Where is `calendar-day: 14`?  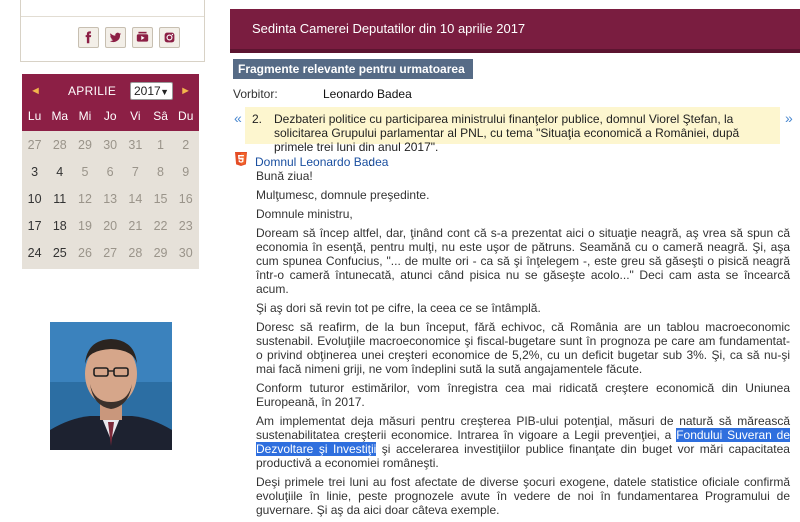 calendar-day: 14 is located at coordinates (135, 199).